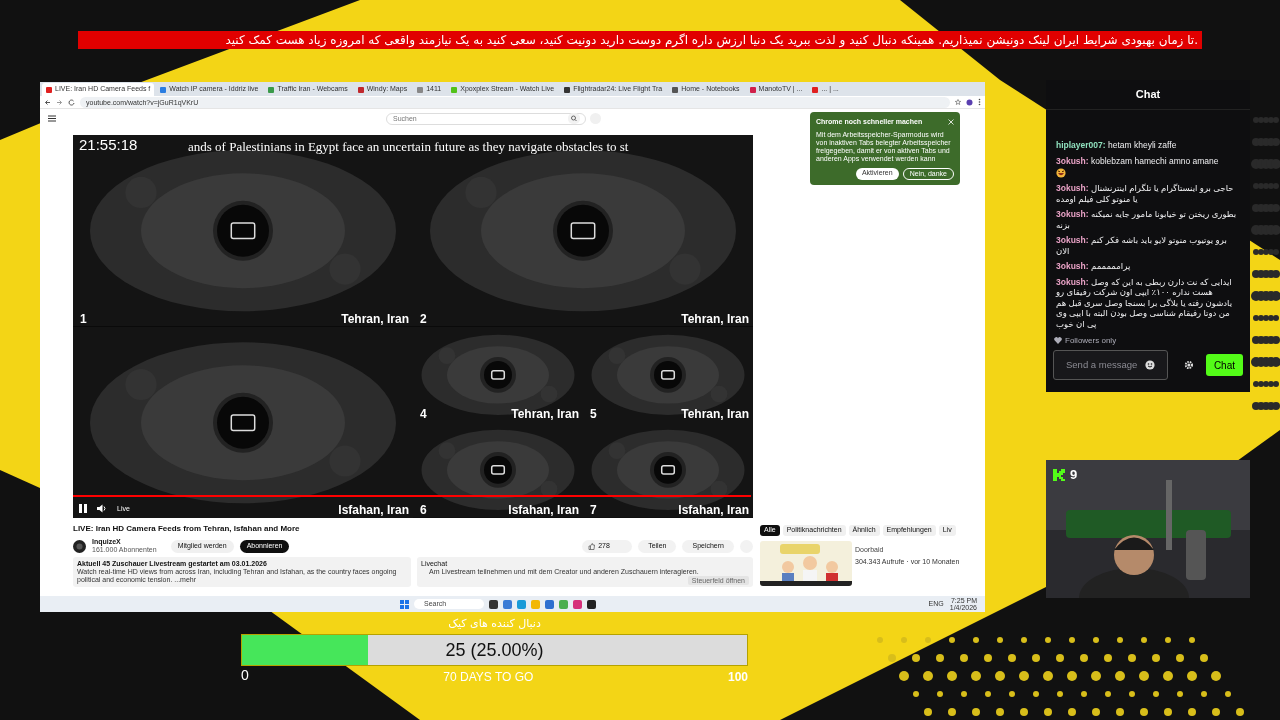  What do you see at coordinates (593, 510) in the screenshot?
I see `camera-number: 7` at bounding box center [593, 510].